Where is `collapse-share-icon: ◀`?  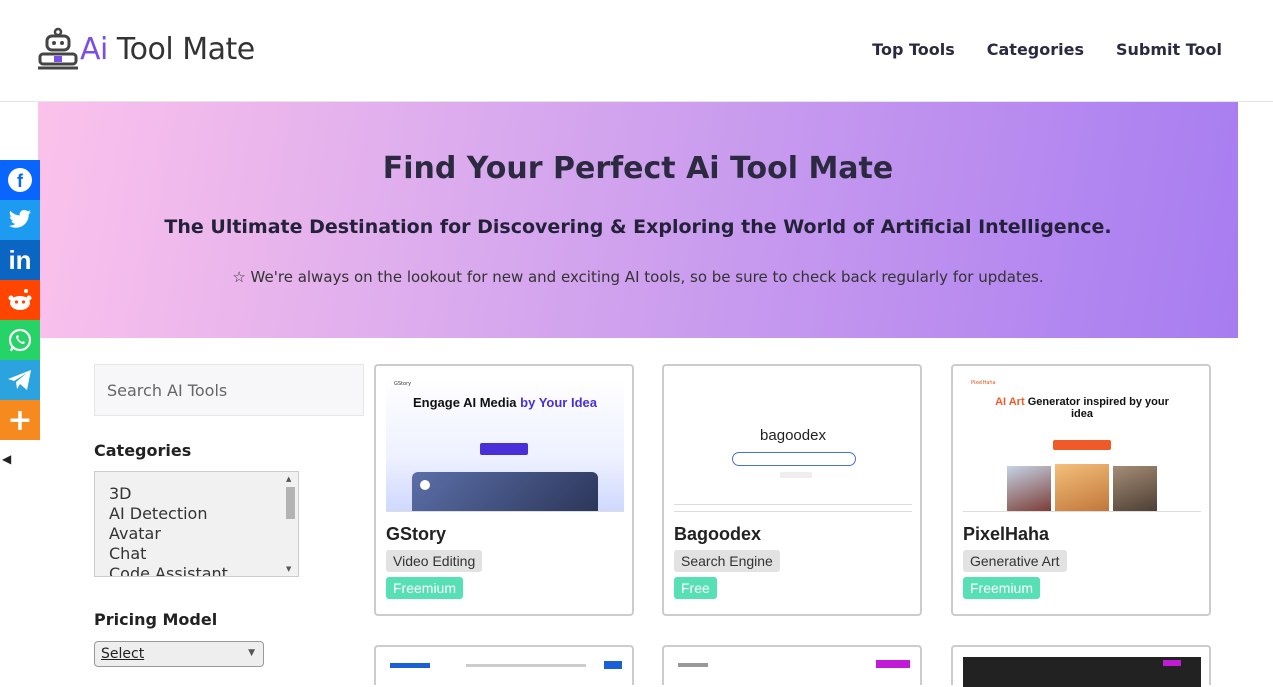
collapse-share-icon: ◀ is located at coordinates (6, 459).